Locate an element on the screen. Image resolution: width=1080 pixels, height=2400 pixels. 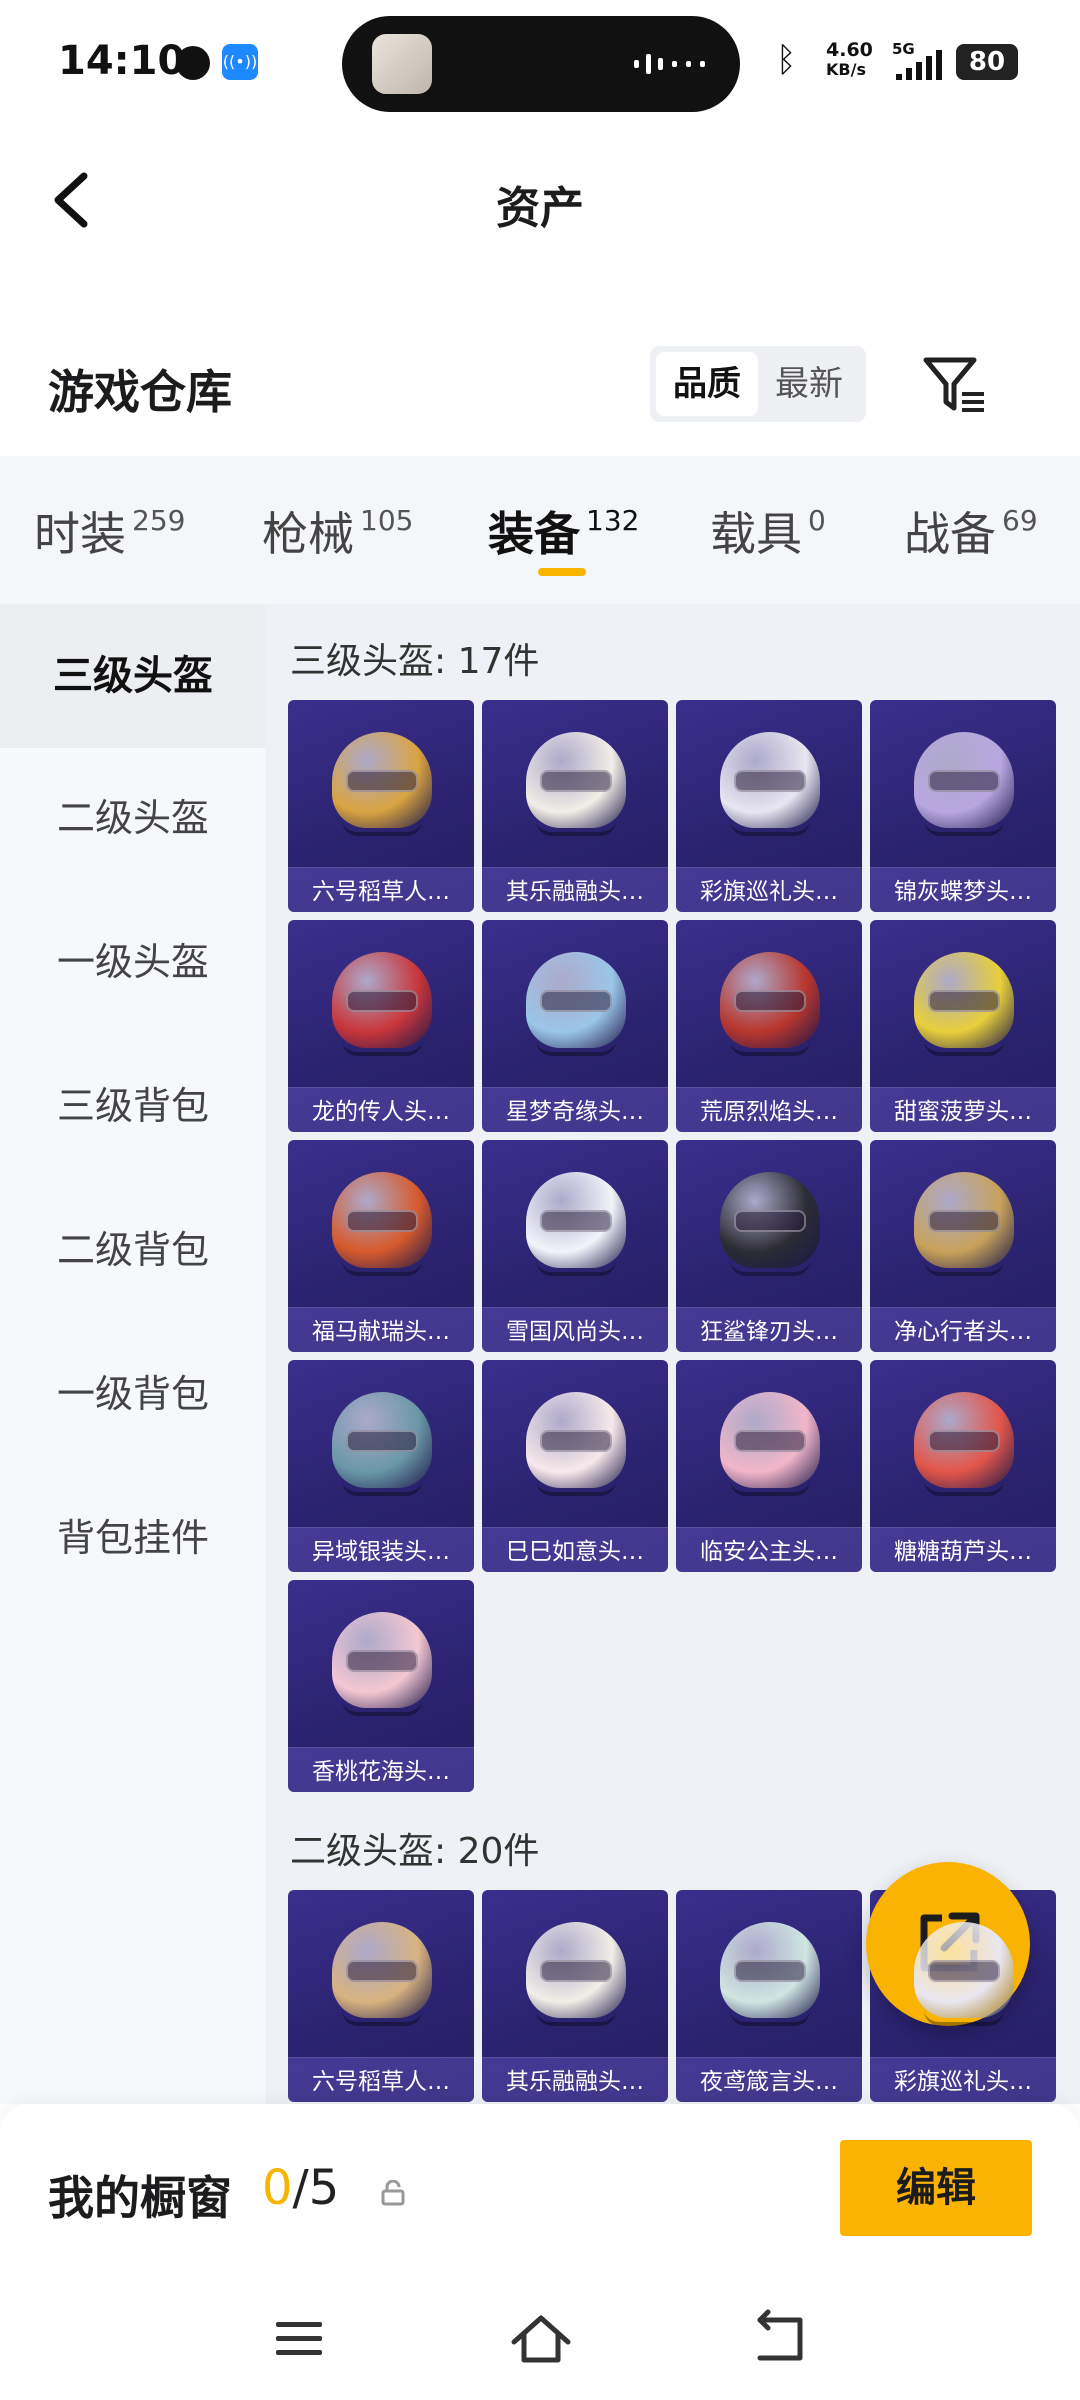
category-tabs: 时装 259 枪械 105 装备 132 载具 0 战备 69 is located at coordinates (540, 530).